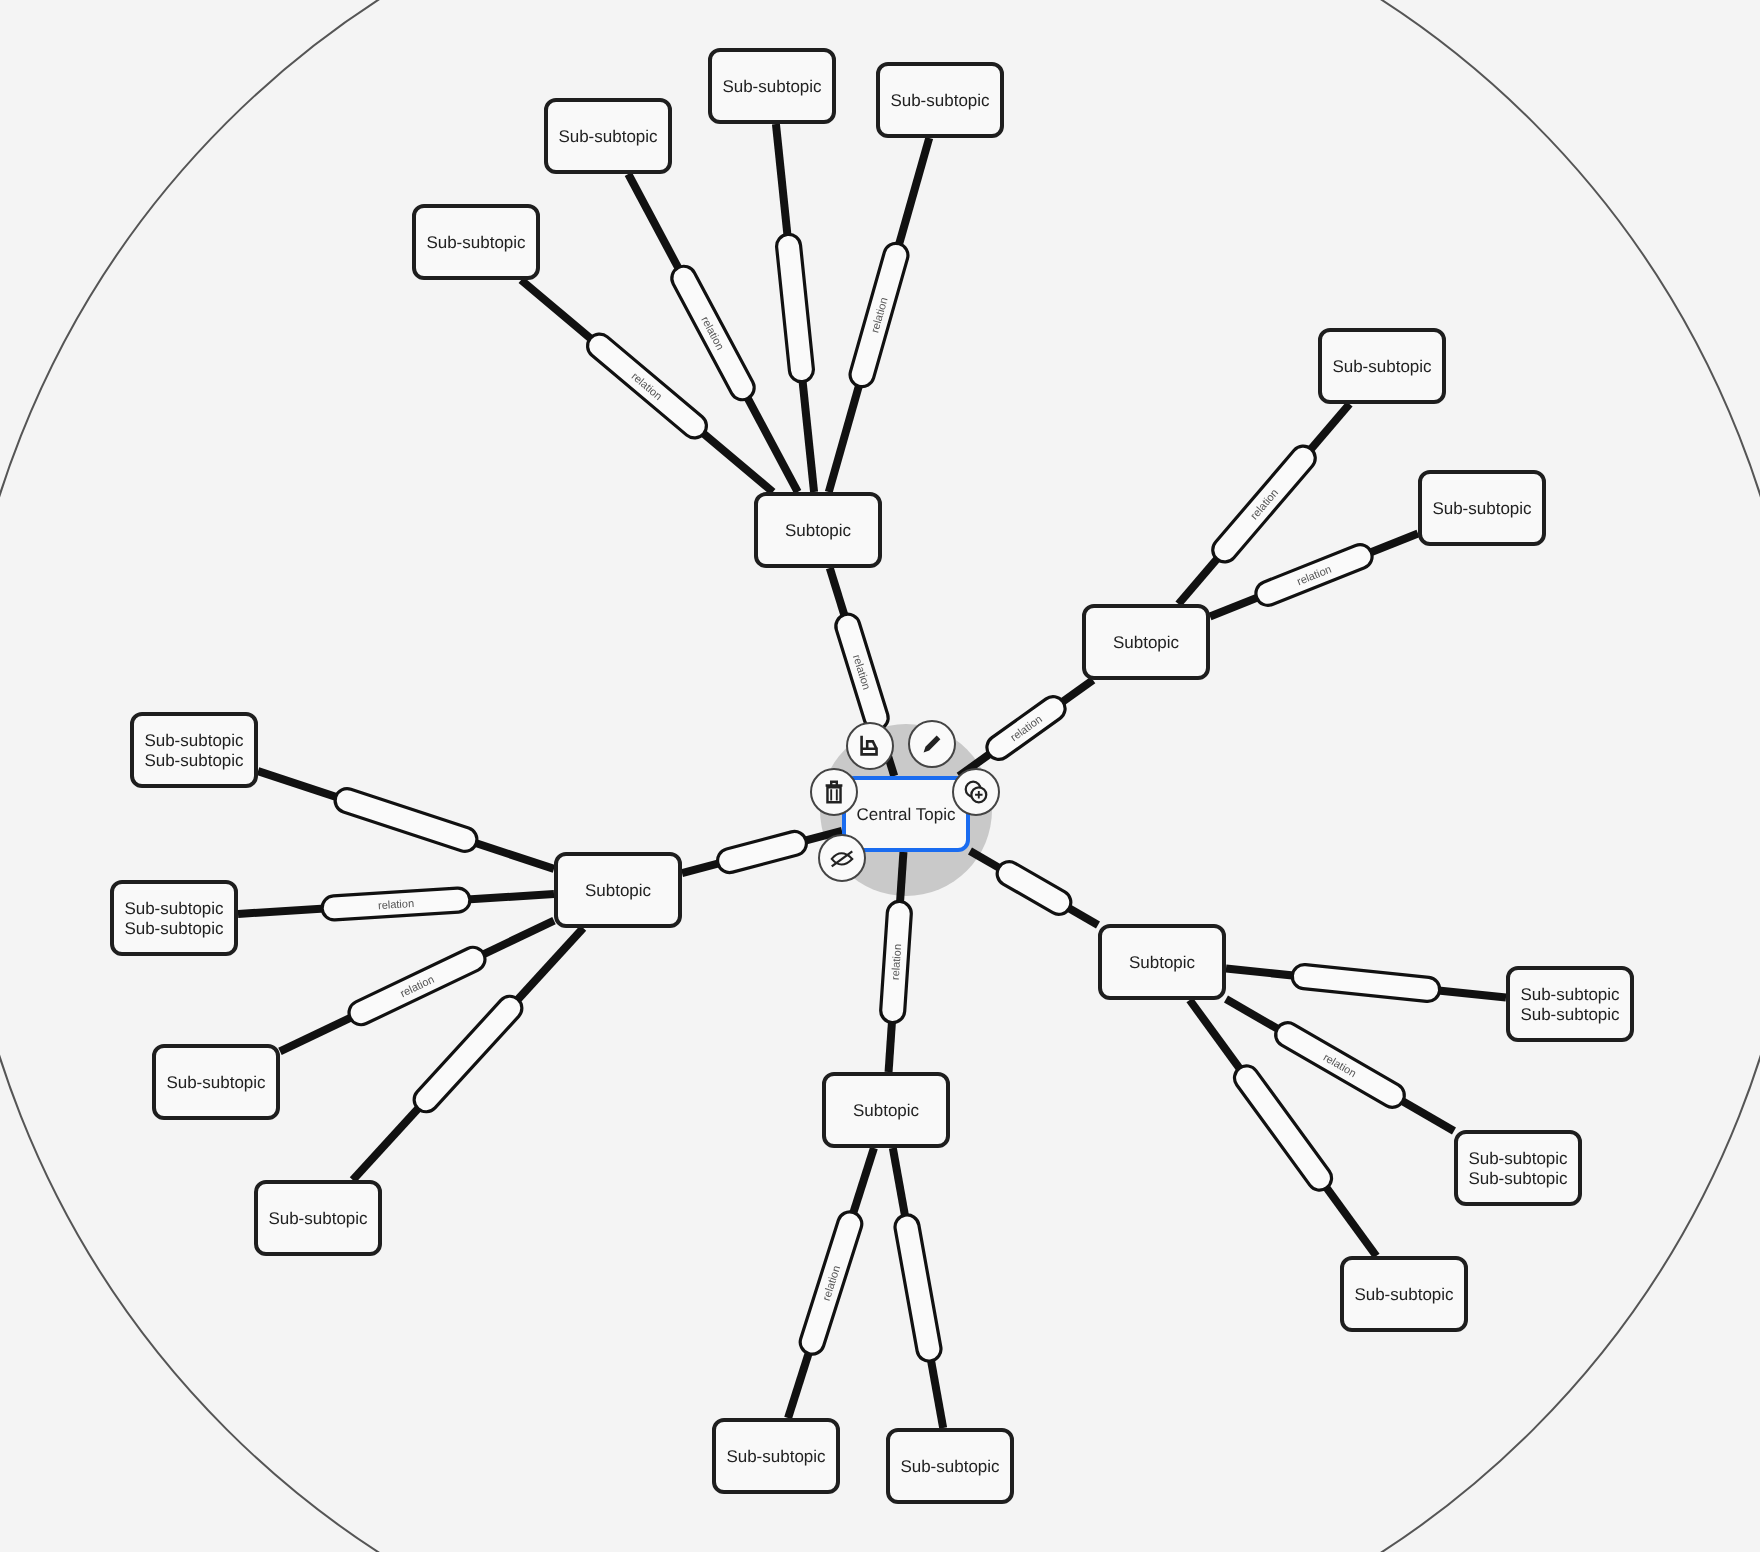  What do you see at coordinates (870, 746) in the screenshot?
I see `style-icon` at bounding box center [870, 746].